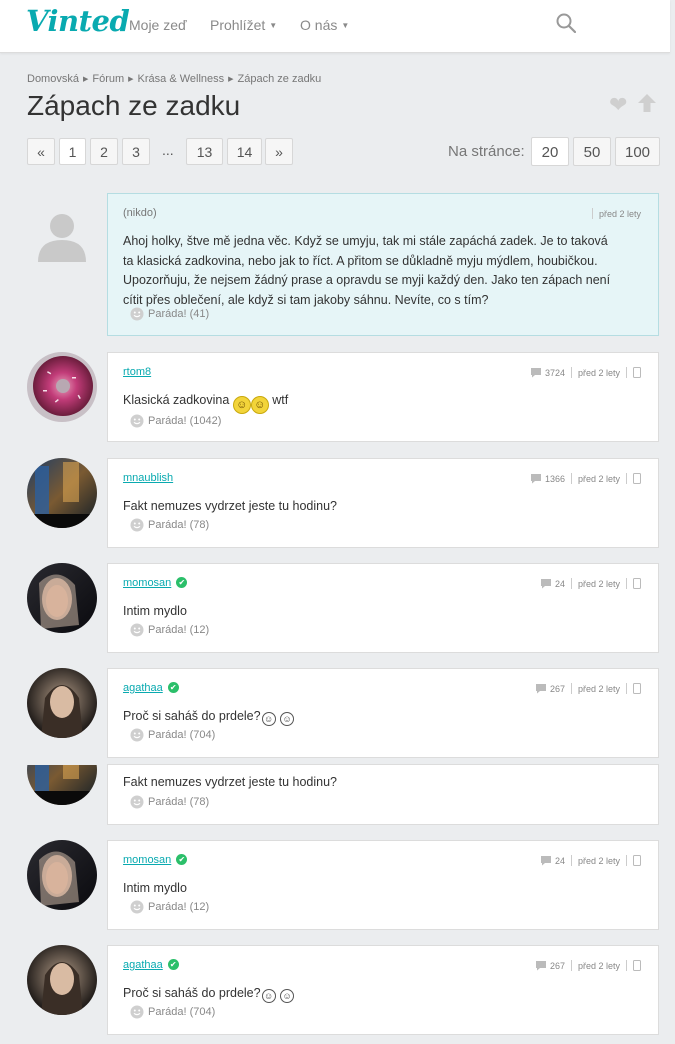  Describe the element at coordinates (108, 79) in the screenshot. I see `breadcrumb-forum: Fórum` at that location.